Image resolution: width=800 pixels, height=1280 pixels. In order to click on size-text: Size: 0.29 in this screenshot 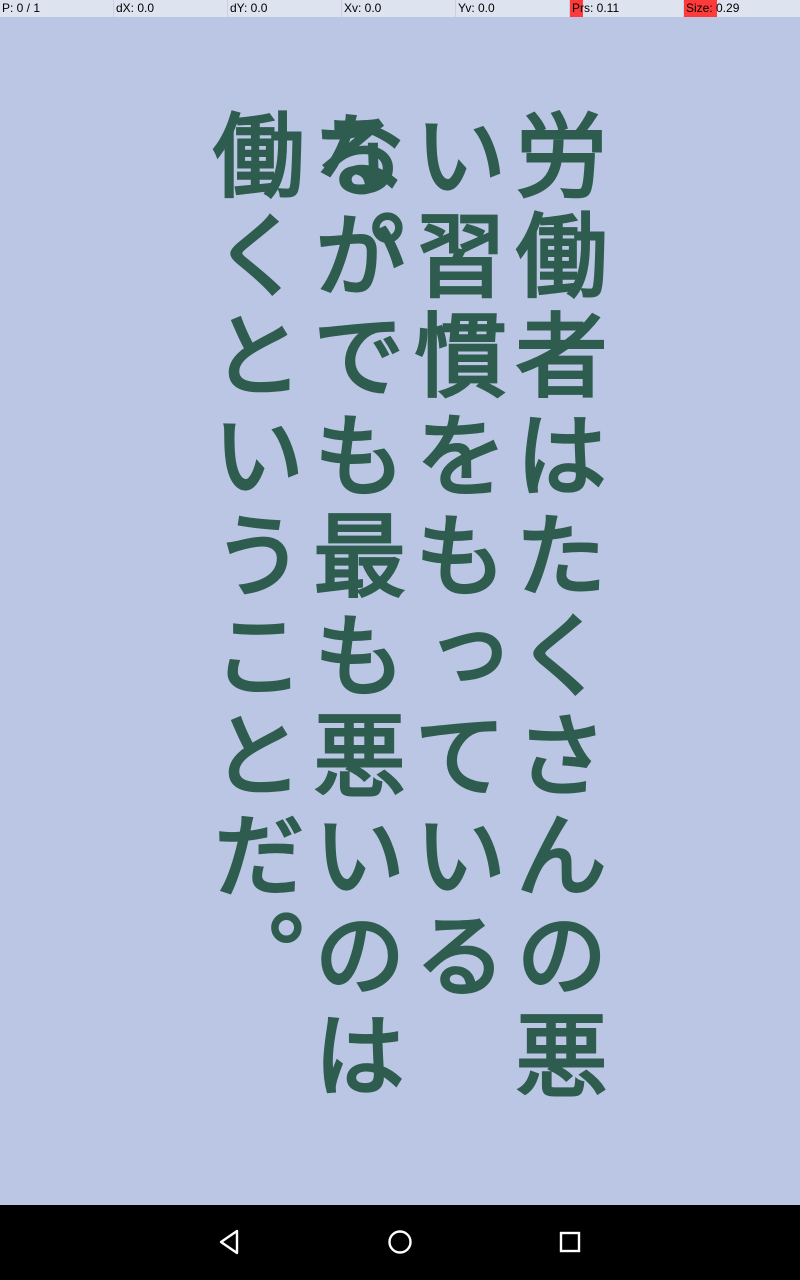, I will do `click(713, 8)`.